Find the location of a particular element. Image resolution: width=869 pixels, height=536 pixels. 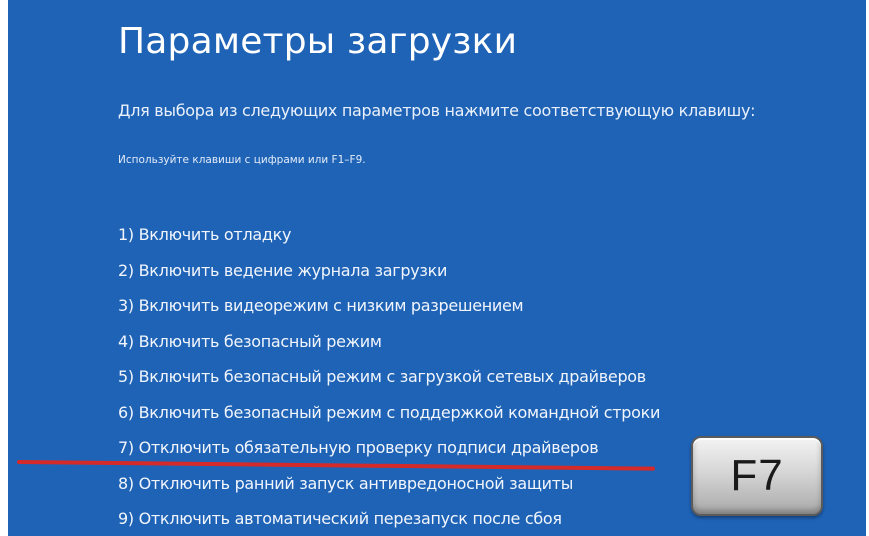

boot-option-1: 1) Включить отладку is located at coordinates (389, 238).